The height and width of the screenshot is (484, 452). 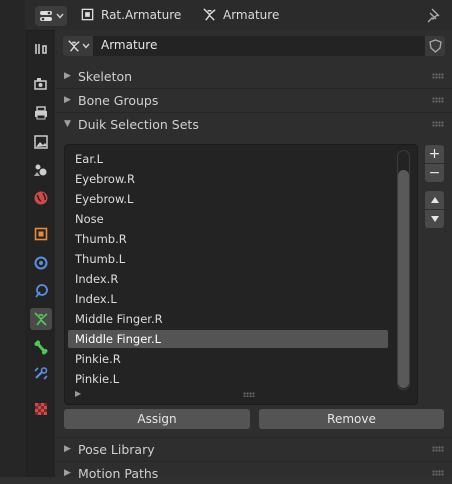 What do you see at coordinates (254, 46) in the screenshot?
I see `armature-datablock-selector: Armature` at bounding box center [254, 46].